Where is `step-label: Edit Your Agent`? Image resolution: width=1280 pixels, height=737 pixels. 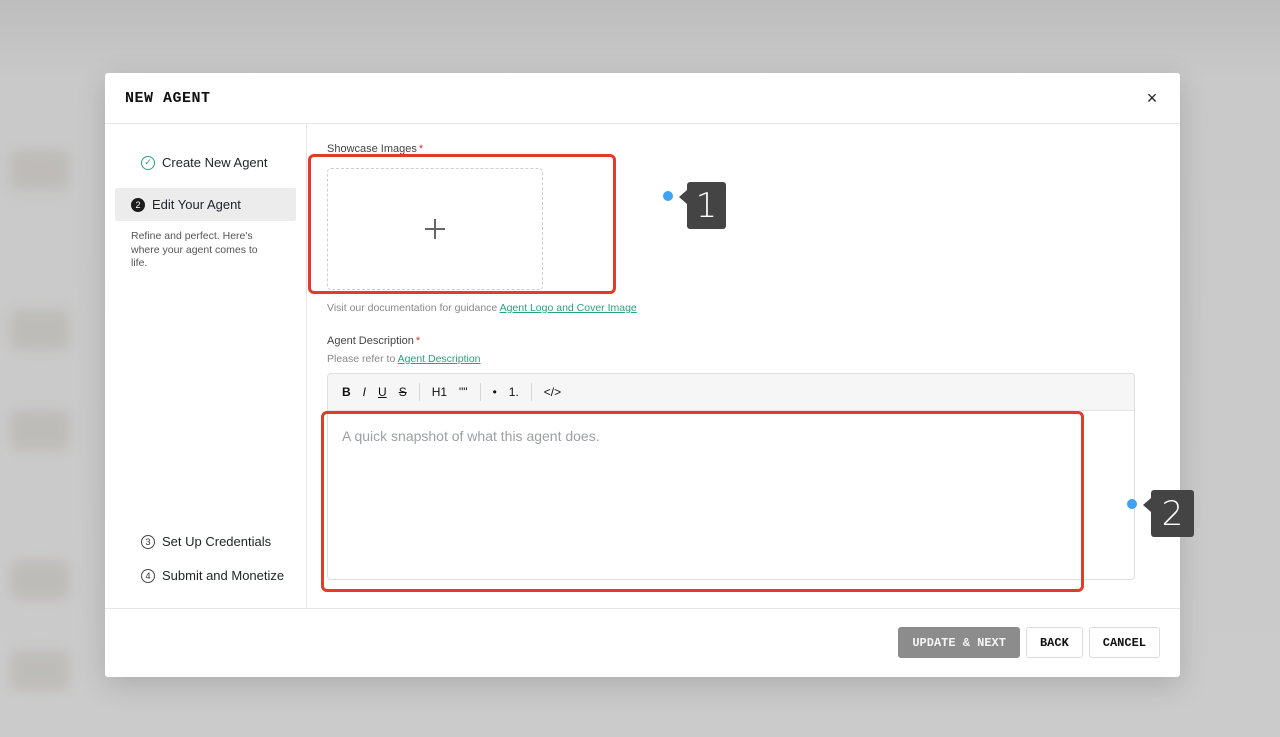 step-label: Edit Your Agent is located at coordinates (196, 204).